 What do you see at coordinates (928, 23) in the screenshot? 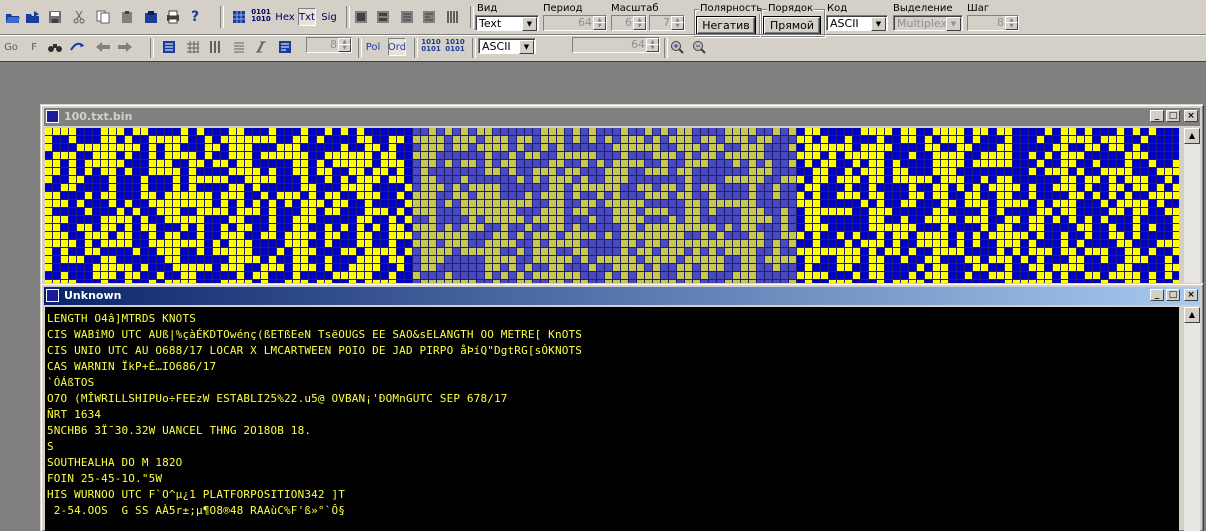
I see `selection-select: Multiplex ▼` at bounding box center [928, 23].